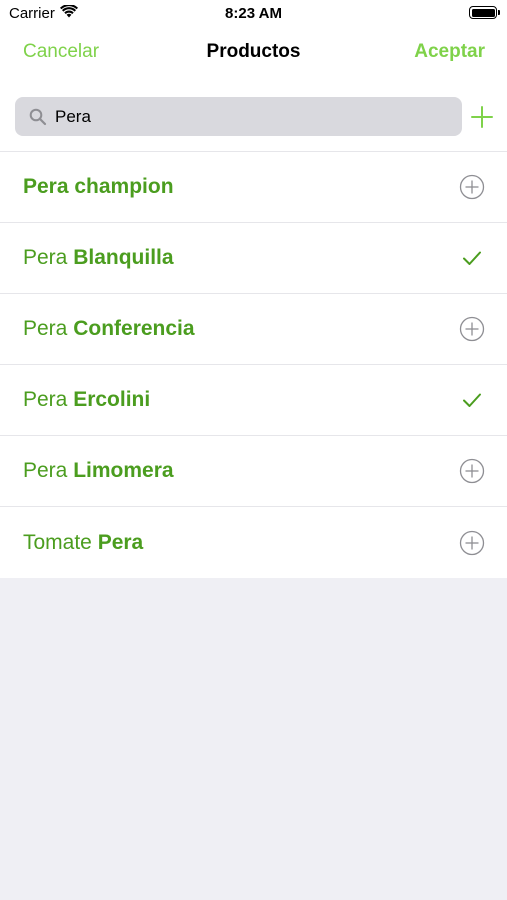  What do you see at coordinates (245, 116) in the screenshot?
I see `search-input` at bounding box center [245, 116].